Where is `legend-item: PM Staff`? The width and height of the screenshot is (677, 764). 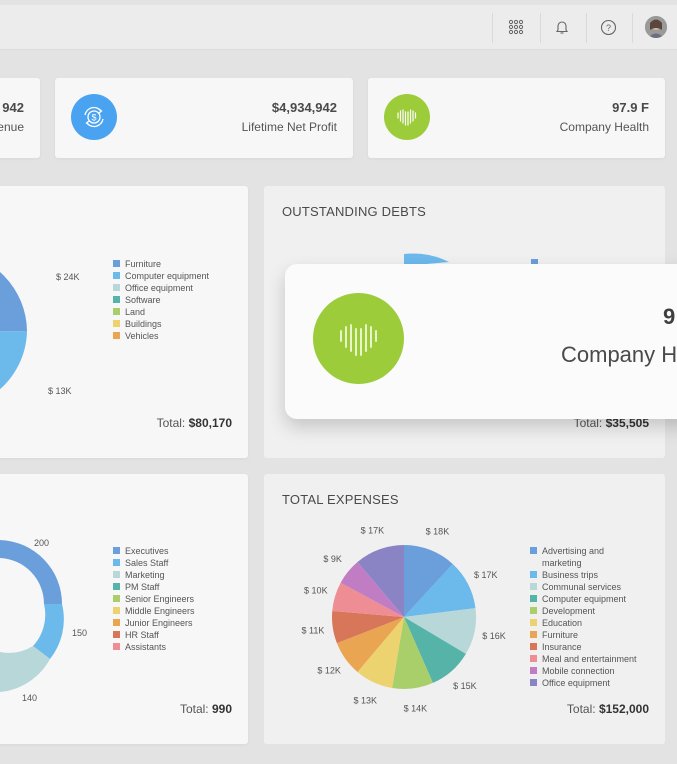
legend-item: PM Staff is located at coordinates (154, 587).